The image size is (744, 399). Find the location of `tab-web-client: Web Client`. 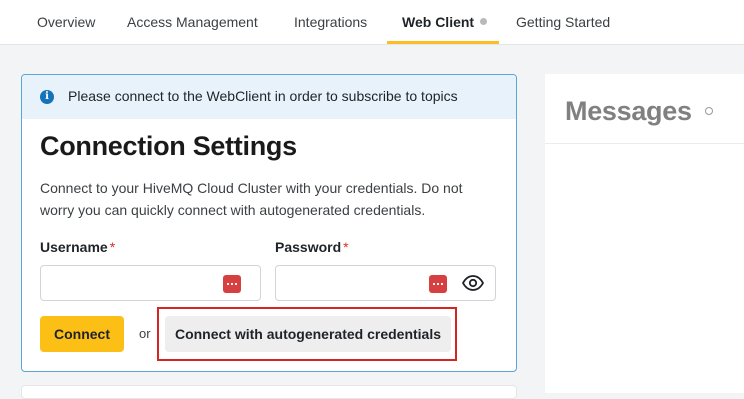

tab-web-client: Web Client is located at coordinates (445, 22).